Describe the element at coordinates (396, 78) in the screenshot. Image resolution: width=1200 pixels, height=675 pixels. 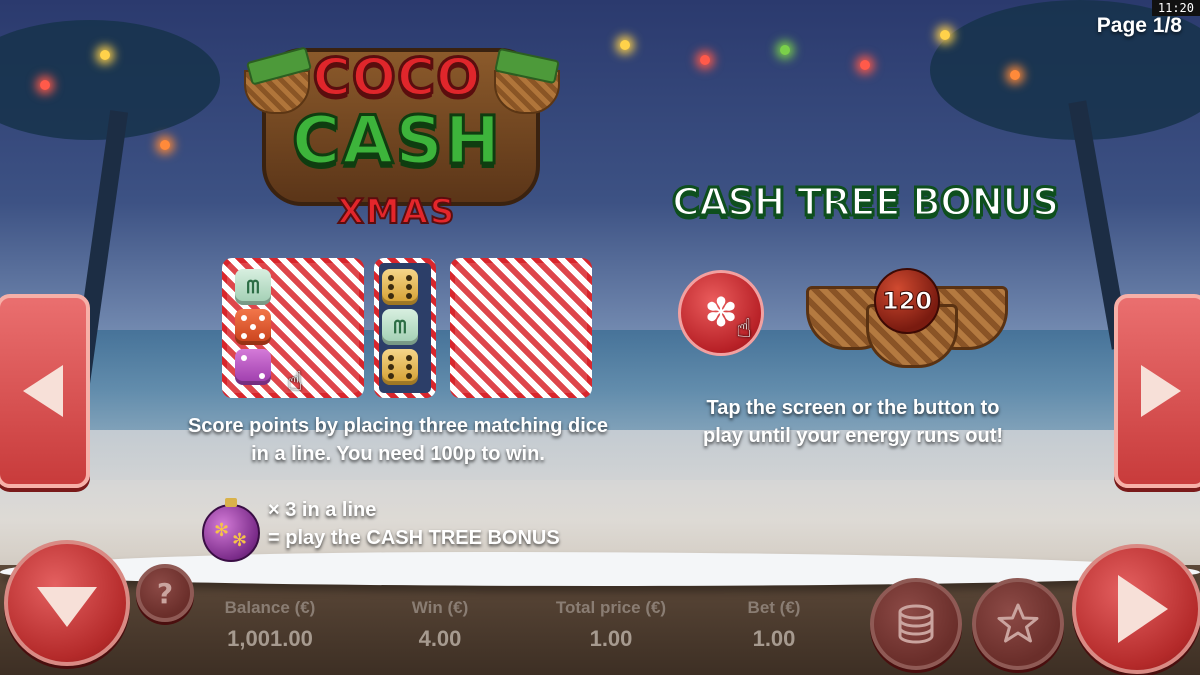
I see `logo-text-coco: COCO` at that location.